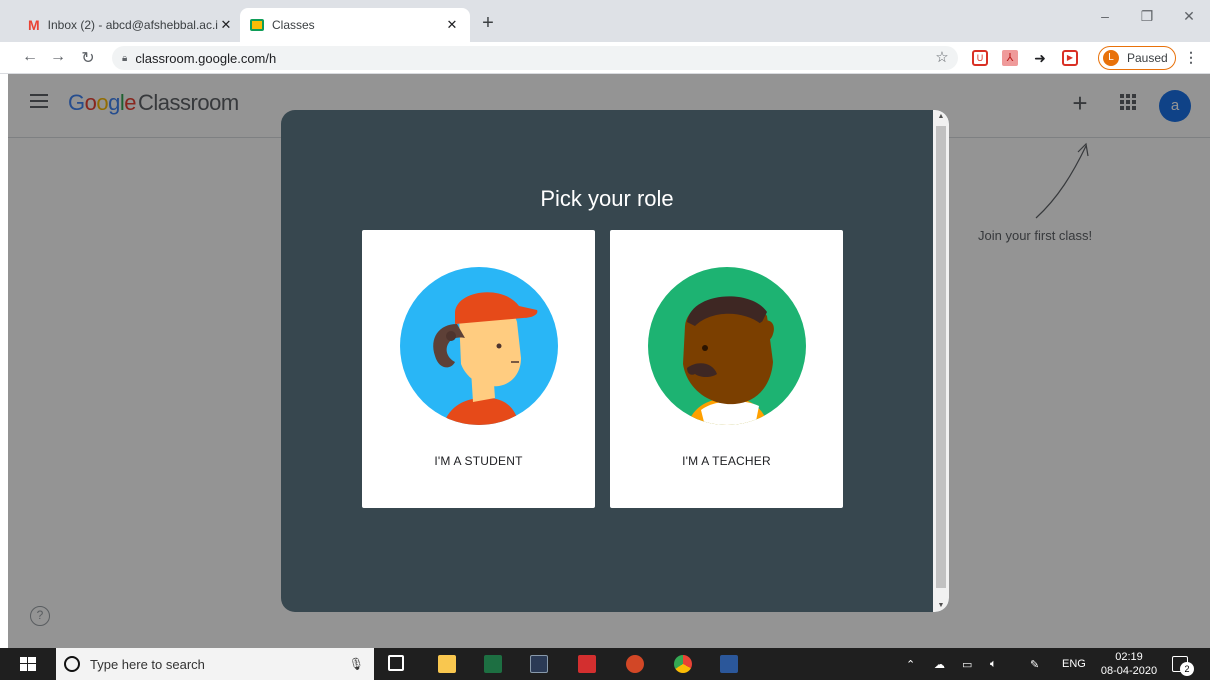  What do you see at coordinates (58, 57) in the screenshot?
I see `forward-icon: →` at bounding box center [58, 57].